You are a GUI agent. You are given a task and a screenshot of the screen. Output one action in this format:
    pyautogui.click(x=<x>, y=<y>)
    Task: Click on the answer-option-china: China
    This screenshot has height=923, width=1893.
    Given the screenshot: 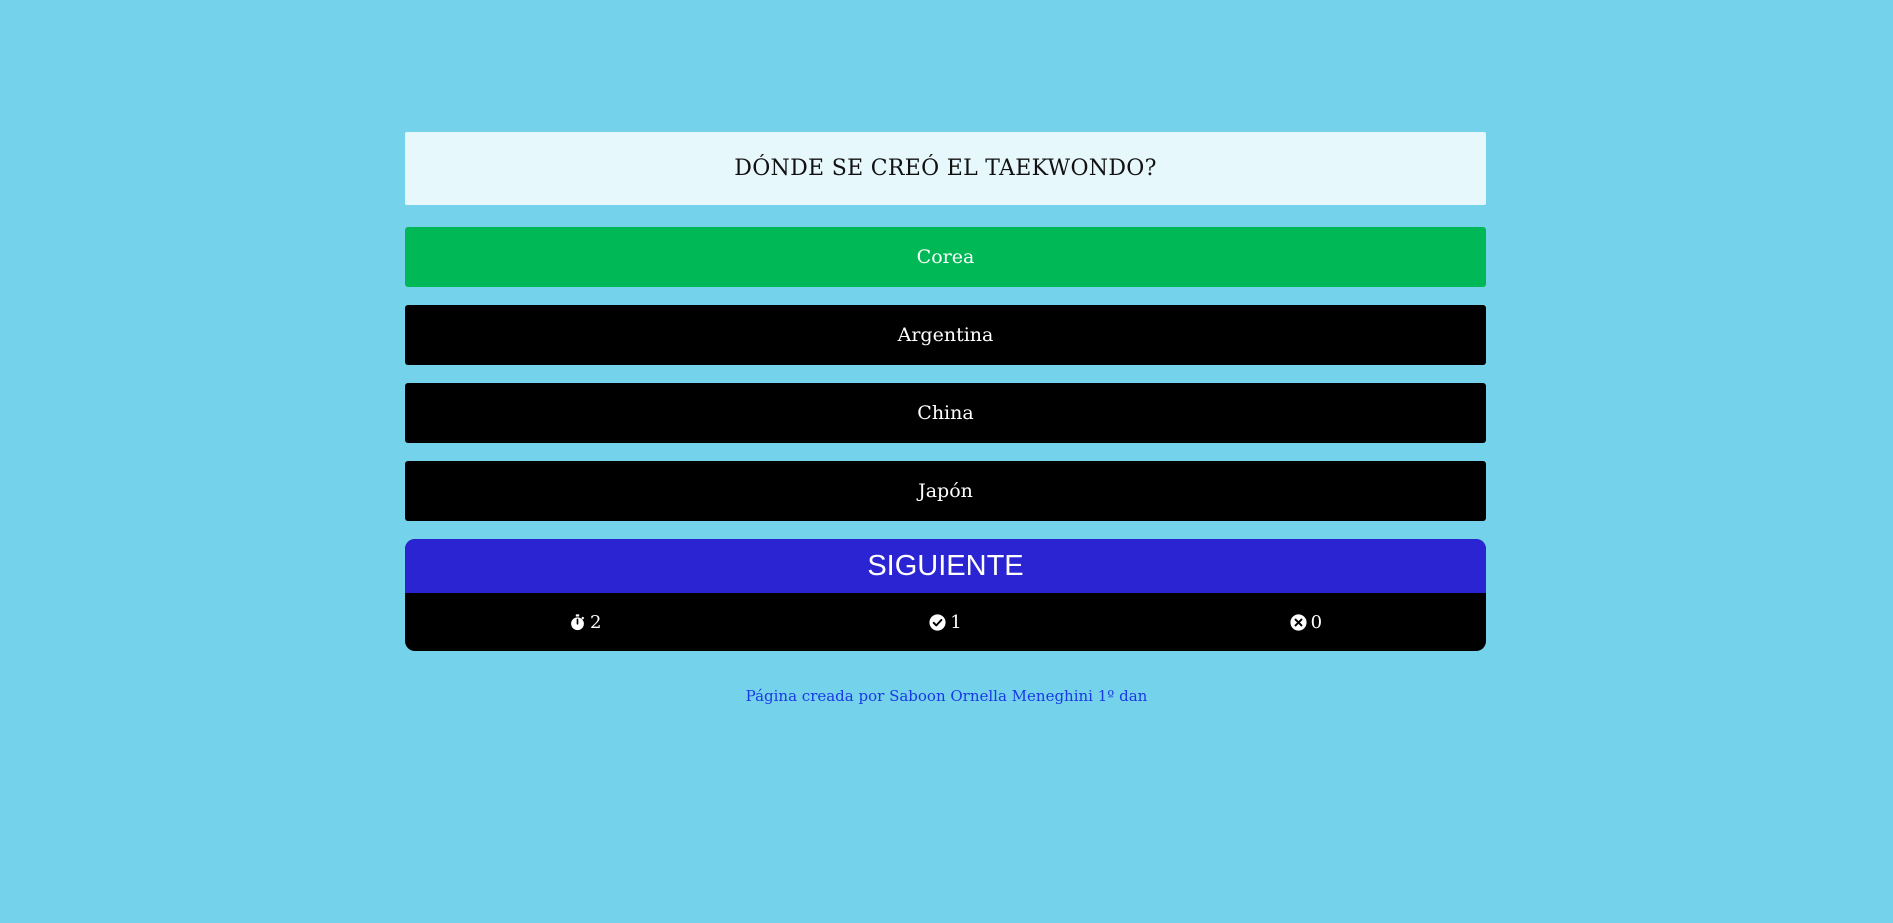 What is the action you would take?
    pyautogui.click(x=945, y=413)
    